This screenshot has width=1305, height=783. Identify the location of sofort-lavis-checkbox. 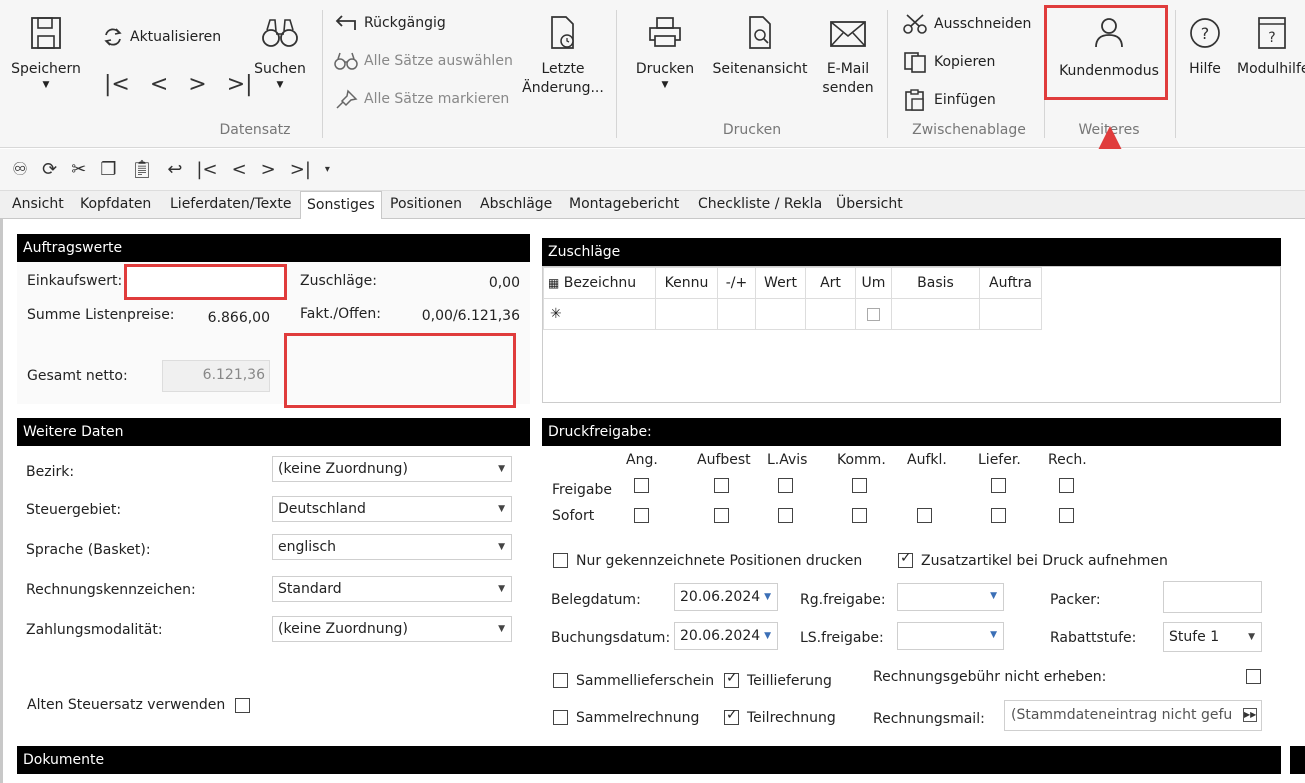
(785, 515).